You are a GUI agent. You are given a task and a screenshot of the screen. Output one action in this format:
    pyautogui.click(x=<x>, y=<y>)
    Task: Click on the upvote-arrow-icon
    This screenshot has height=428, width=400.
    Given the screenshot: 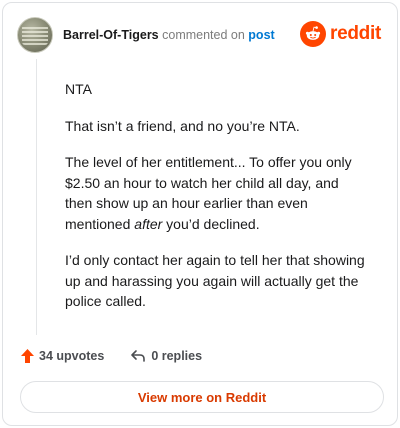 What is the action you would take?
    pyautogui.click(x=27, y=356)
    